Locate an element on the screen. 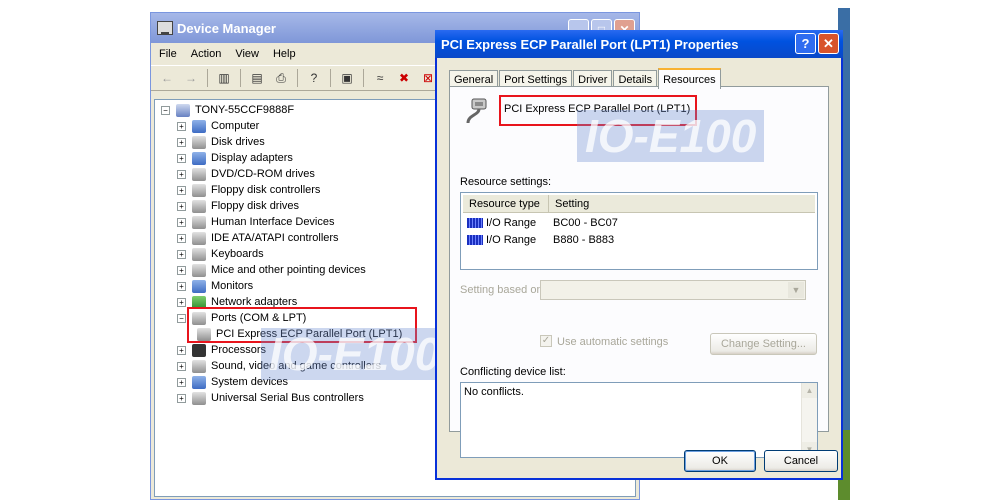 The height and width of the screenshot is (500, 1000). tree-category: + DVD/CD-ROM drives is located at coordinates (246, 174).